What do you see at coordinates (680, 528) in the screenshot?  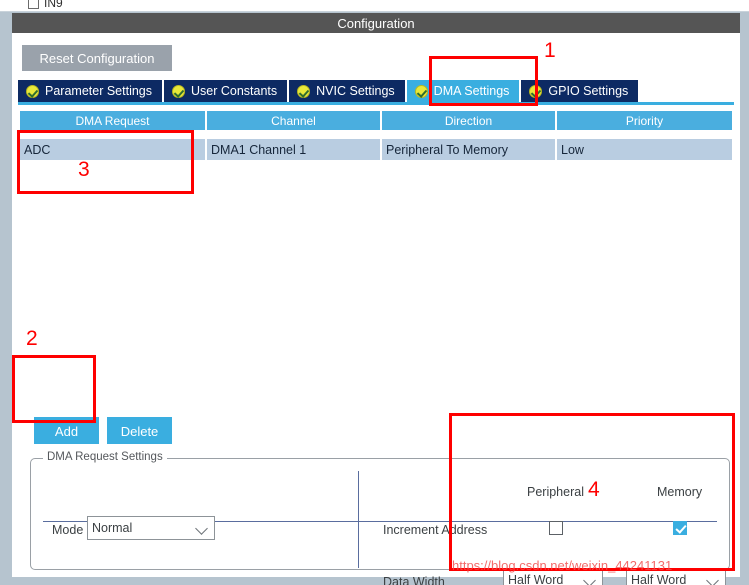 I see `memory-increment-checkbox` at bounding box center [680, 528].